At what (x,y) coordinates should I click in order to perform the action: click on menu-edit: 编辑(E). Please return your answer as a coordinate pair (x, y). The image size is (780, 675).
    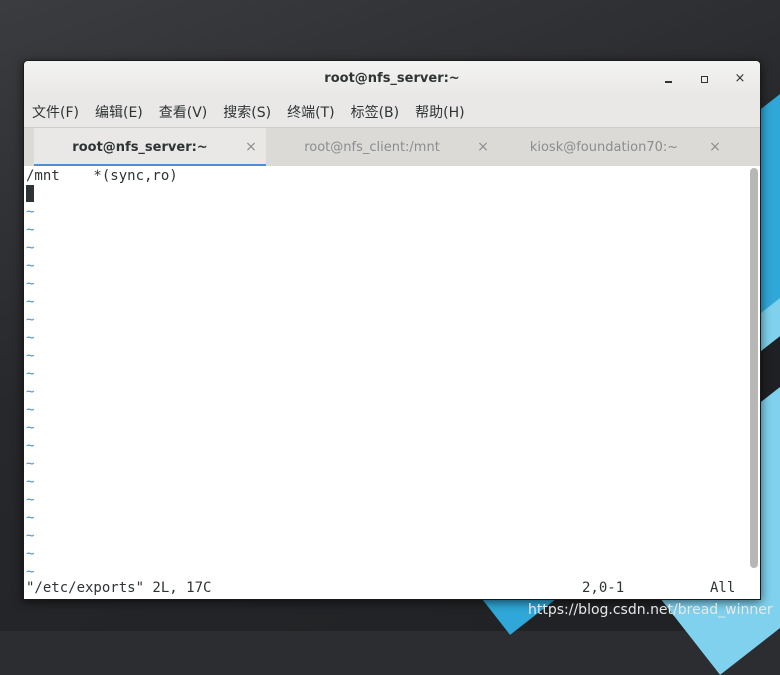
    Looking at the image, I should click on (119, 112).